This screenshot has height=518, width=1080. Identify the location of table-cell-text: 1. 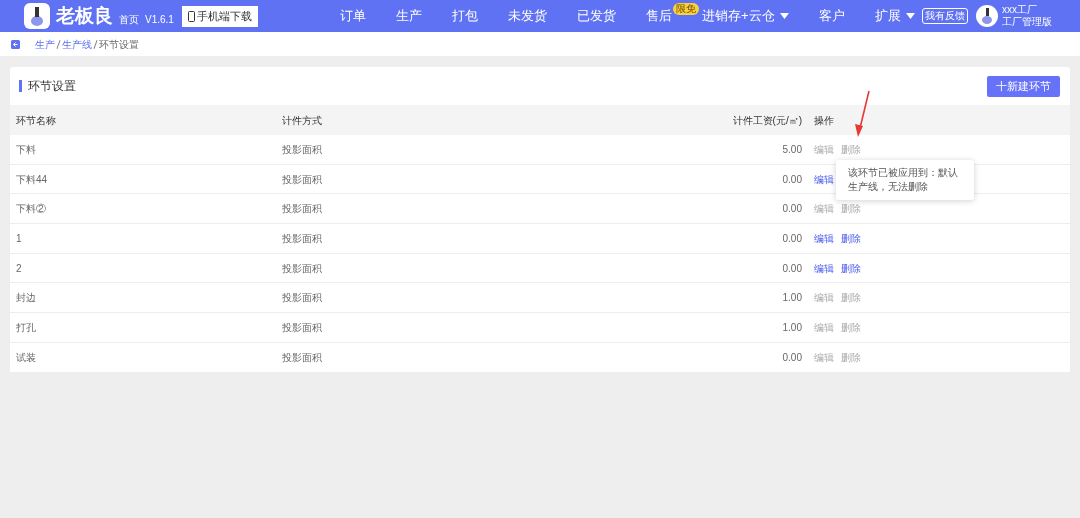
(19, 238).